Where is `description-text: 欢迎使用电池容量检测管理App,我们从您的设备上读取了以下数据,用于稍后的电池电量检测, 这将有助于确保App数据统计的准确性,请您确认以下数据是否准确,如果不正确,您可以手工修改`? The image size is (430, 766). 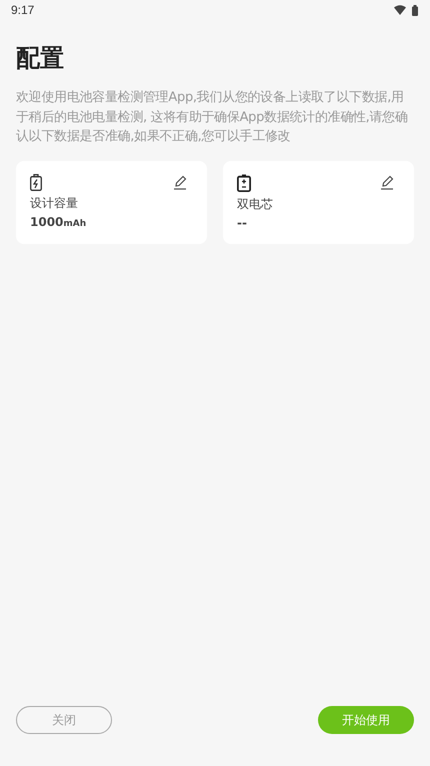
description-text: 欢迎使用电池容量检测管理App,我们从您的设备上读取了以下数据,用于稍后的电池电量检测, 这将有助于确保App数据统计的准确性,请您确认以下数据是否准确,如果不正确,您可以手工修改 is located at coordinates (212, 117).